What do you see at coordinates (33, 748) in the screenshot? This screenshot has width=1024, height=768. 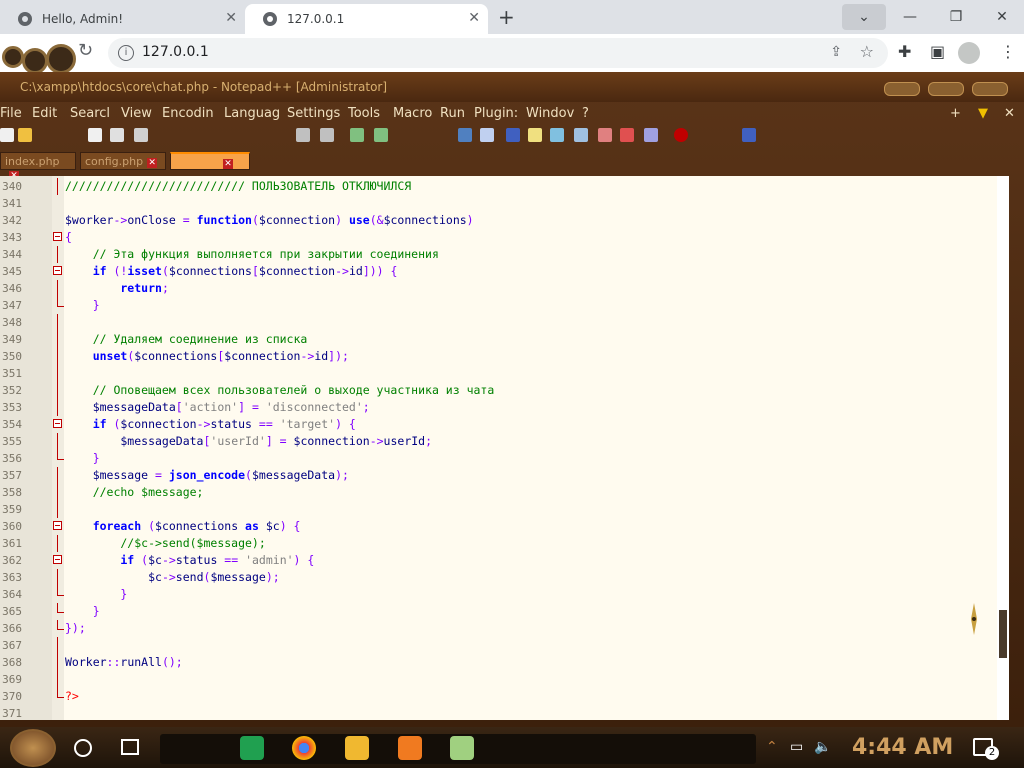 I see `start-button` at bounding box center [33, 748].